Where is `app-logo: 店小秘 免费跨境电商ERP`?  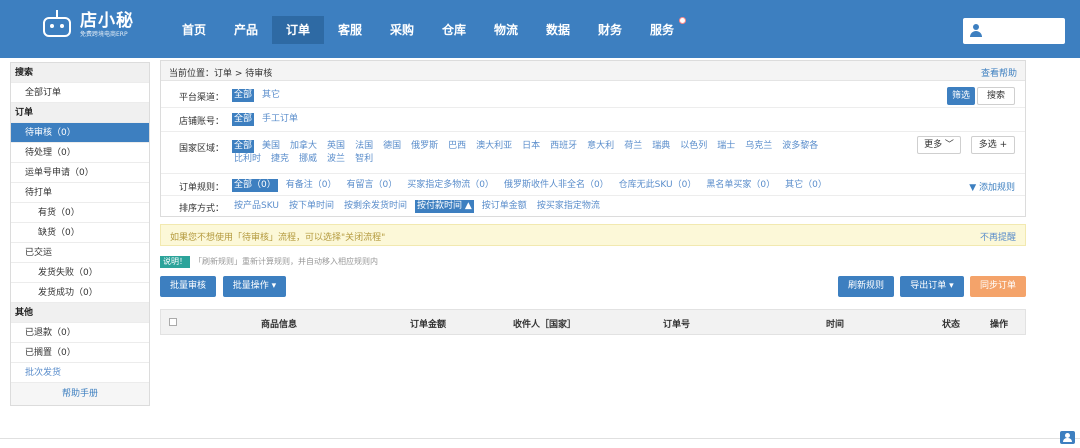 app-logo: 店小秘 免费跨境电商ERP is located at coordinates (87, 25).